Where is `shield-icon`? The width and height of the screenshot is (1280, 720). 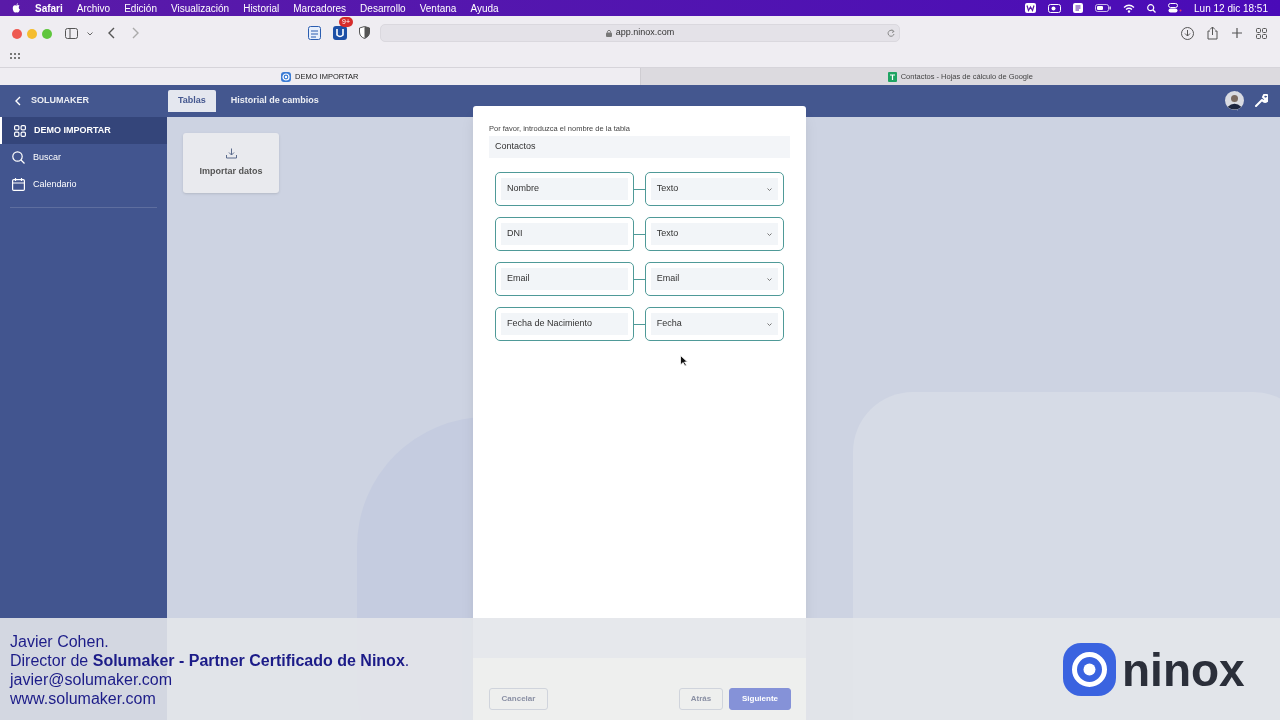
shield-icon is located at coordinates (364, 32).